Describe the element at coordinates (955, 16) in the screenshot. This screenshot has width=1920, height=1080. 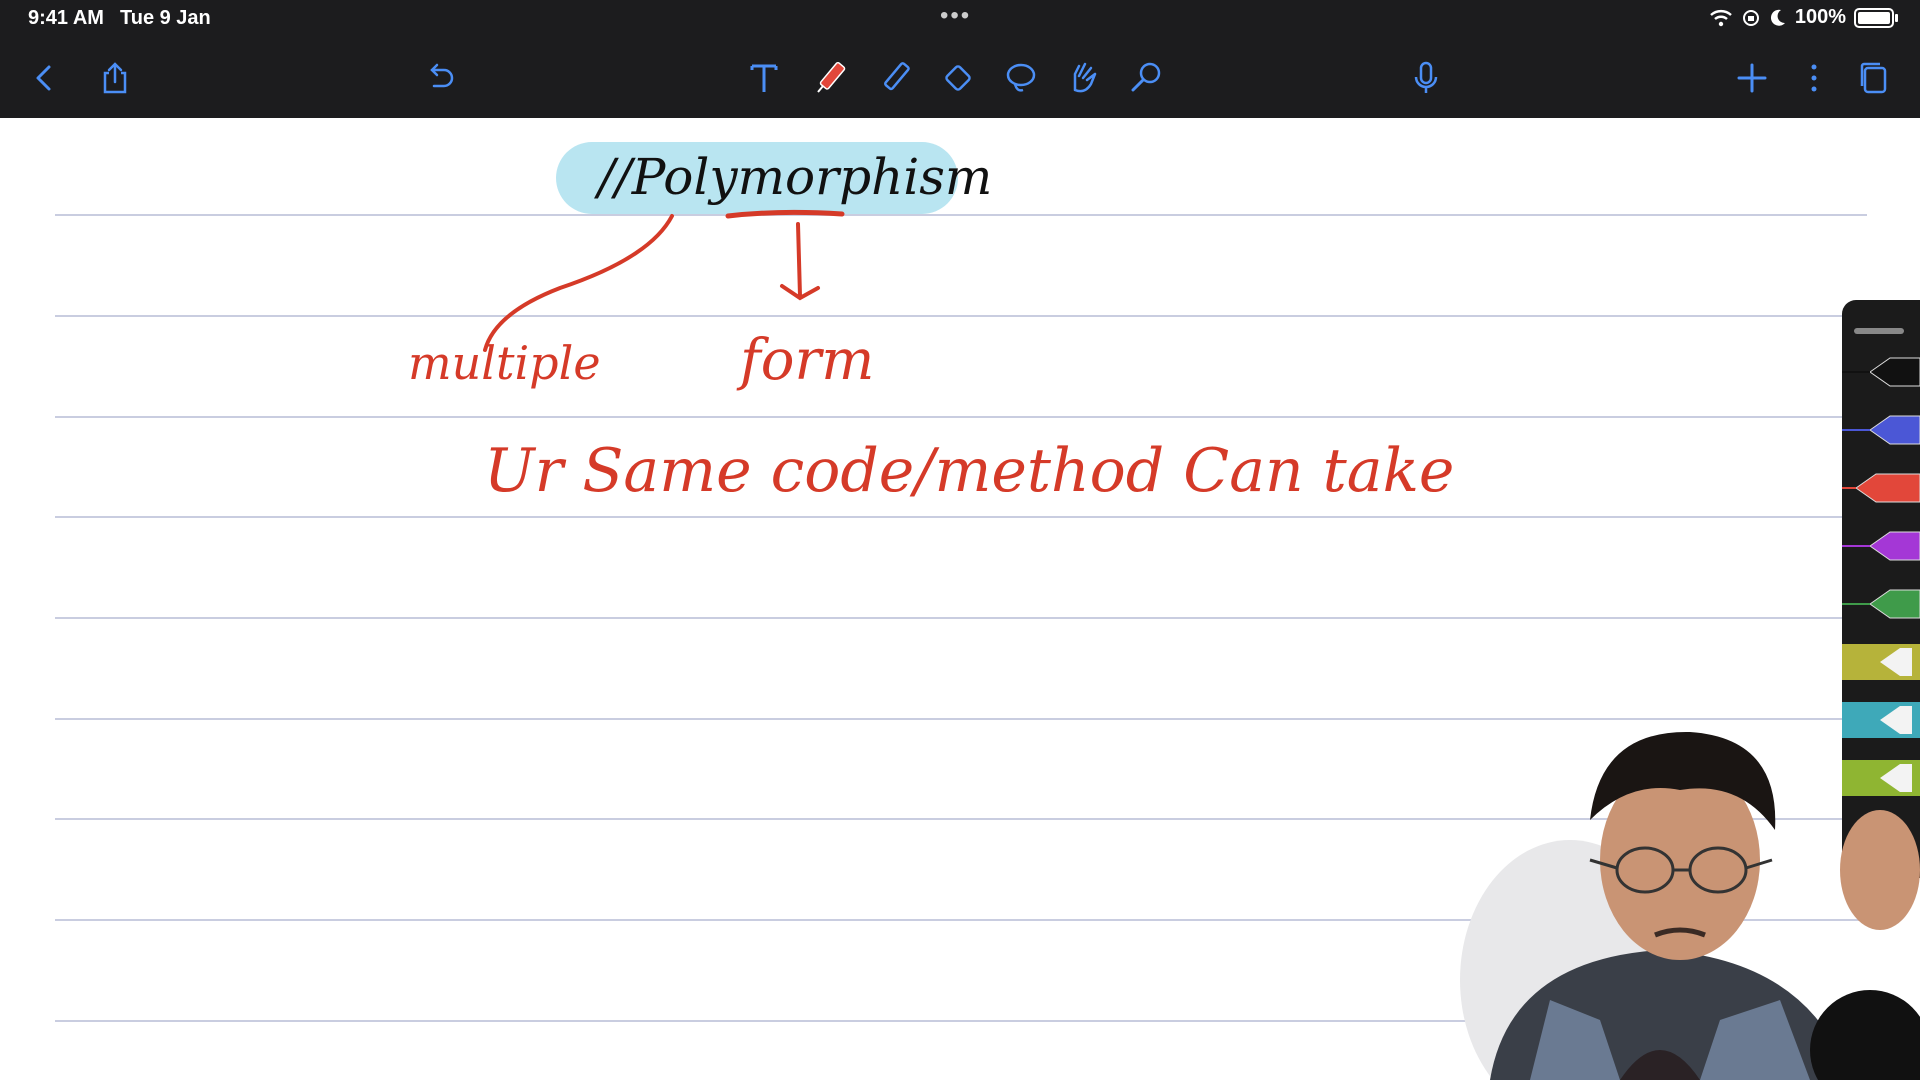
I see `multitasking-dots-icon: •••` at that location.